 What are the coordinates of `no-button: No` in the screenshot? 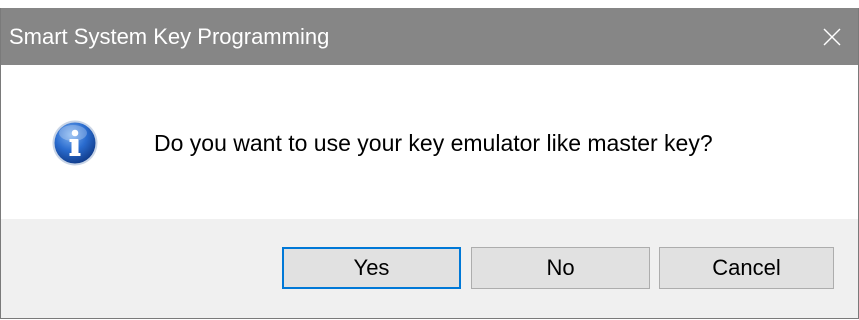 It's located at (560, 268).